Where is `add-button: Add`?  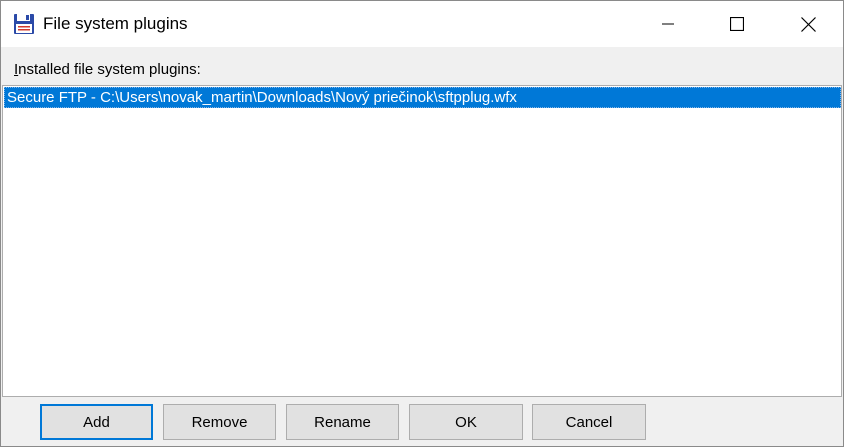
add-button: Add is located at coordinates (96, 422).